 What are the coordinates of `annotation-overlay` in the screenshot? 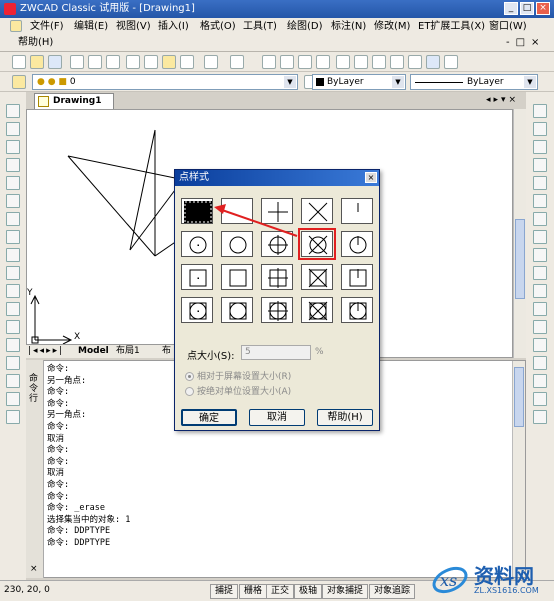 It's located at (256, 220).